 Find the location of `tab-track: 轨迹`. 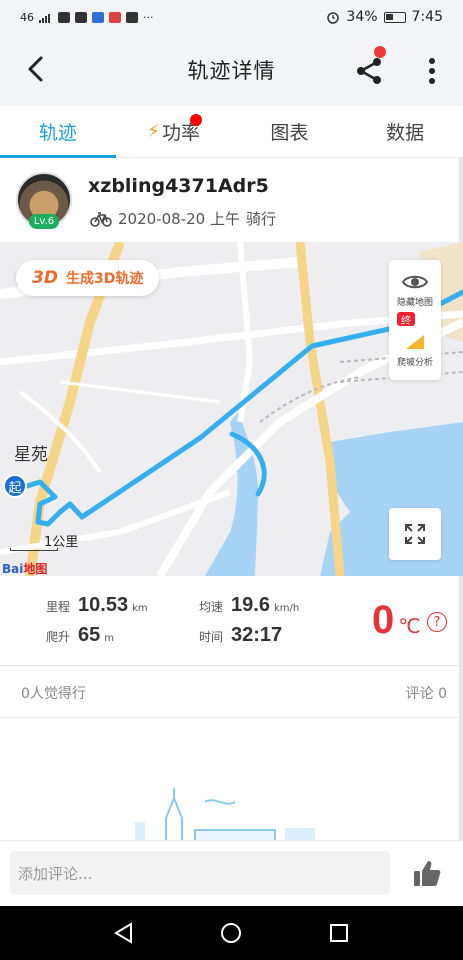

tab-track: 轨迹 is located at coordinates (58, 132).